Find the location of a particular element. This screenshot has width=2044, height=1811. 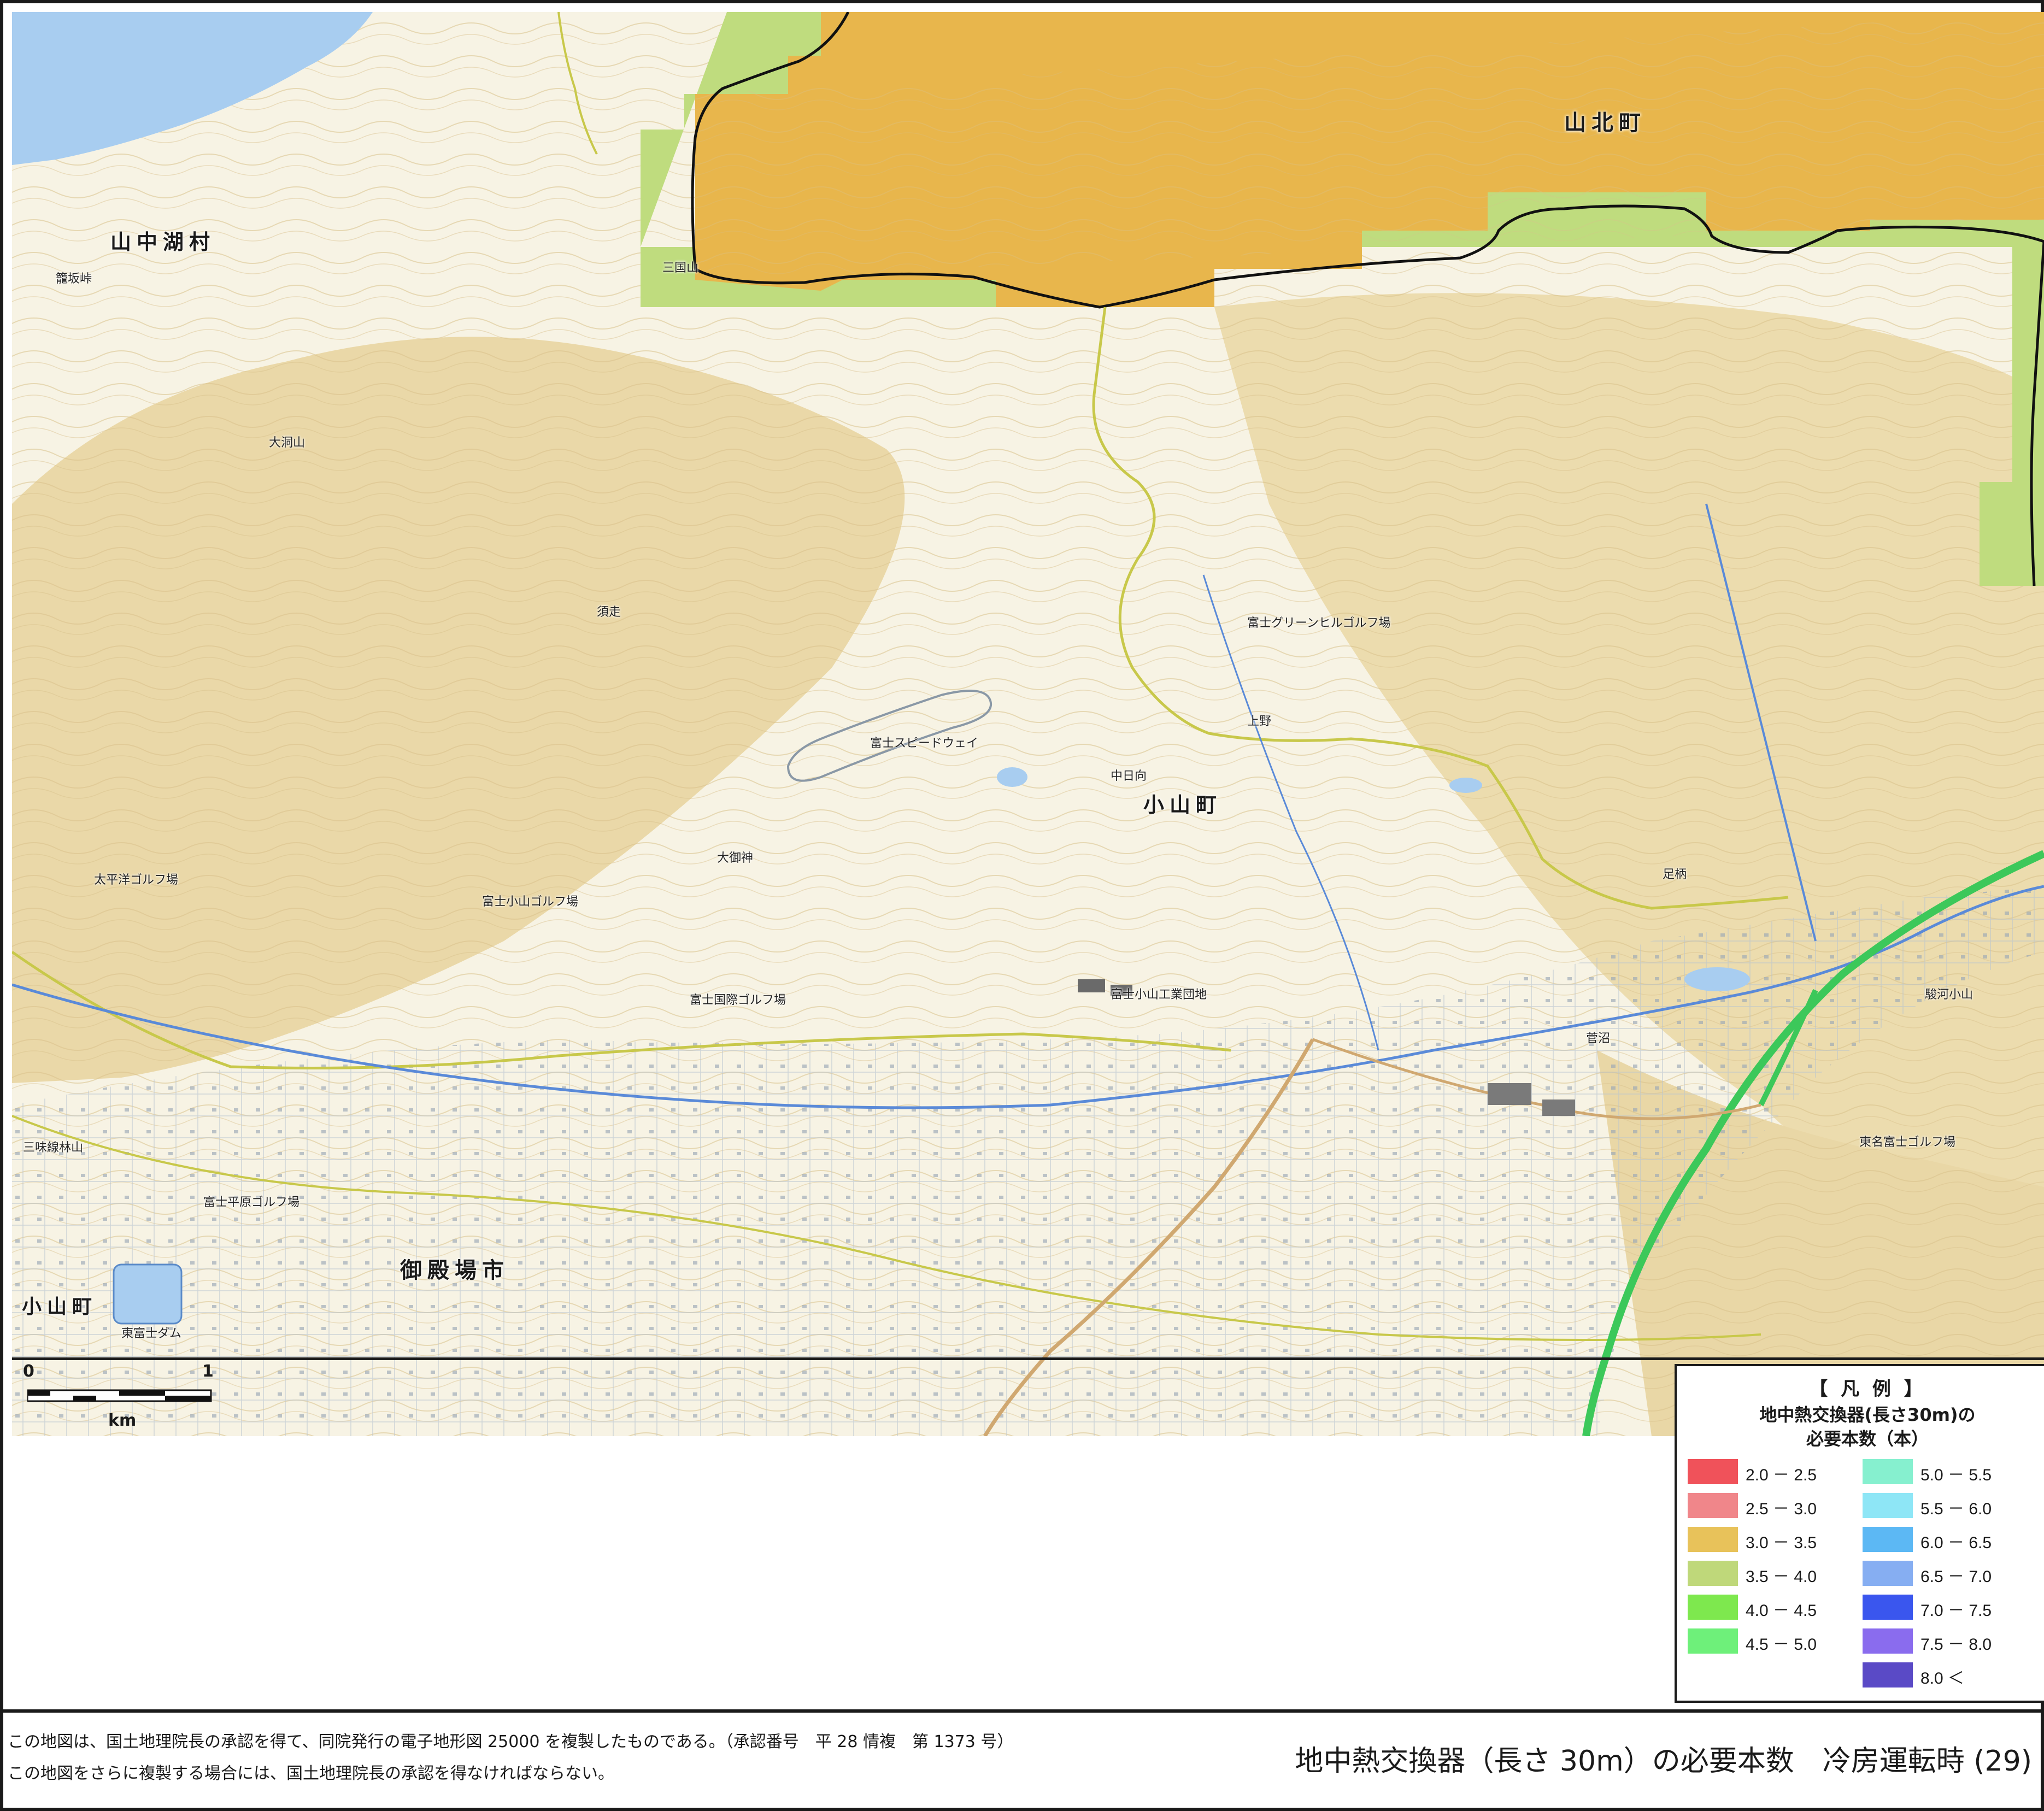

feature-label: 駿河小山 is located at coordinates (1949, 995).